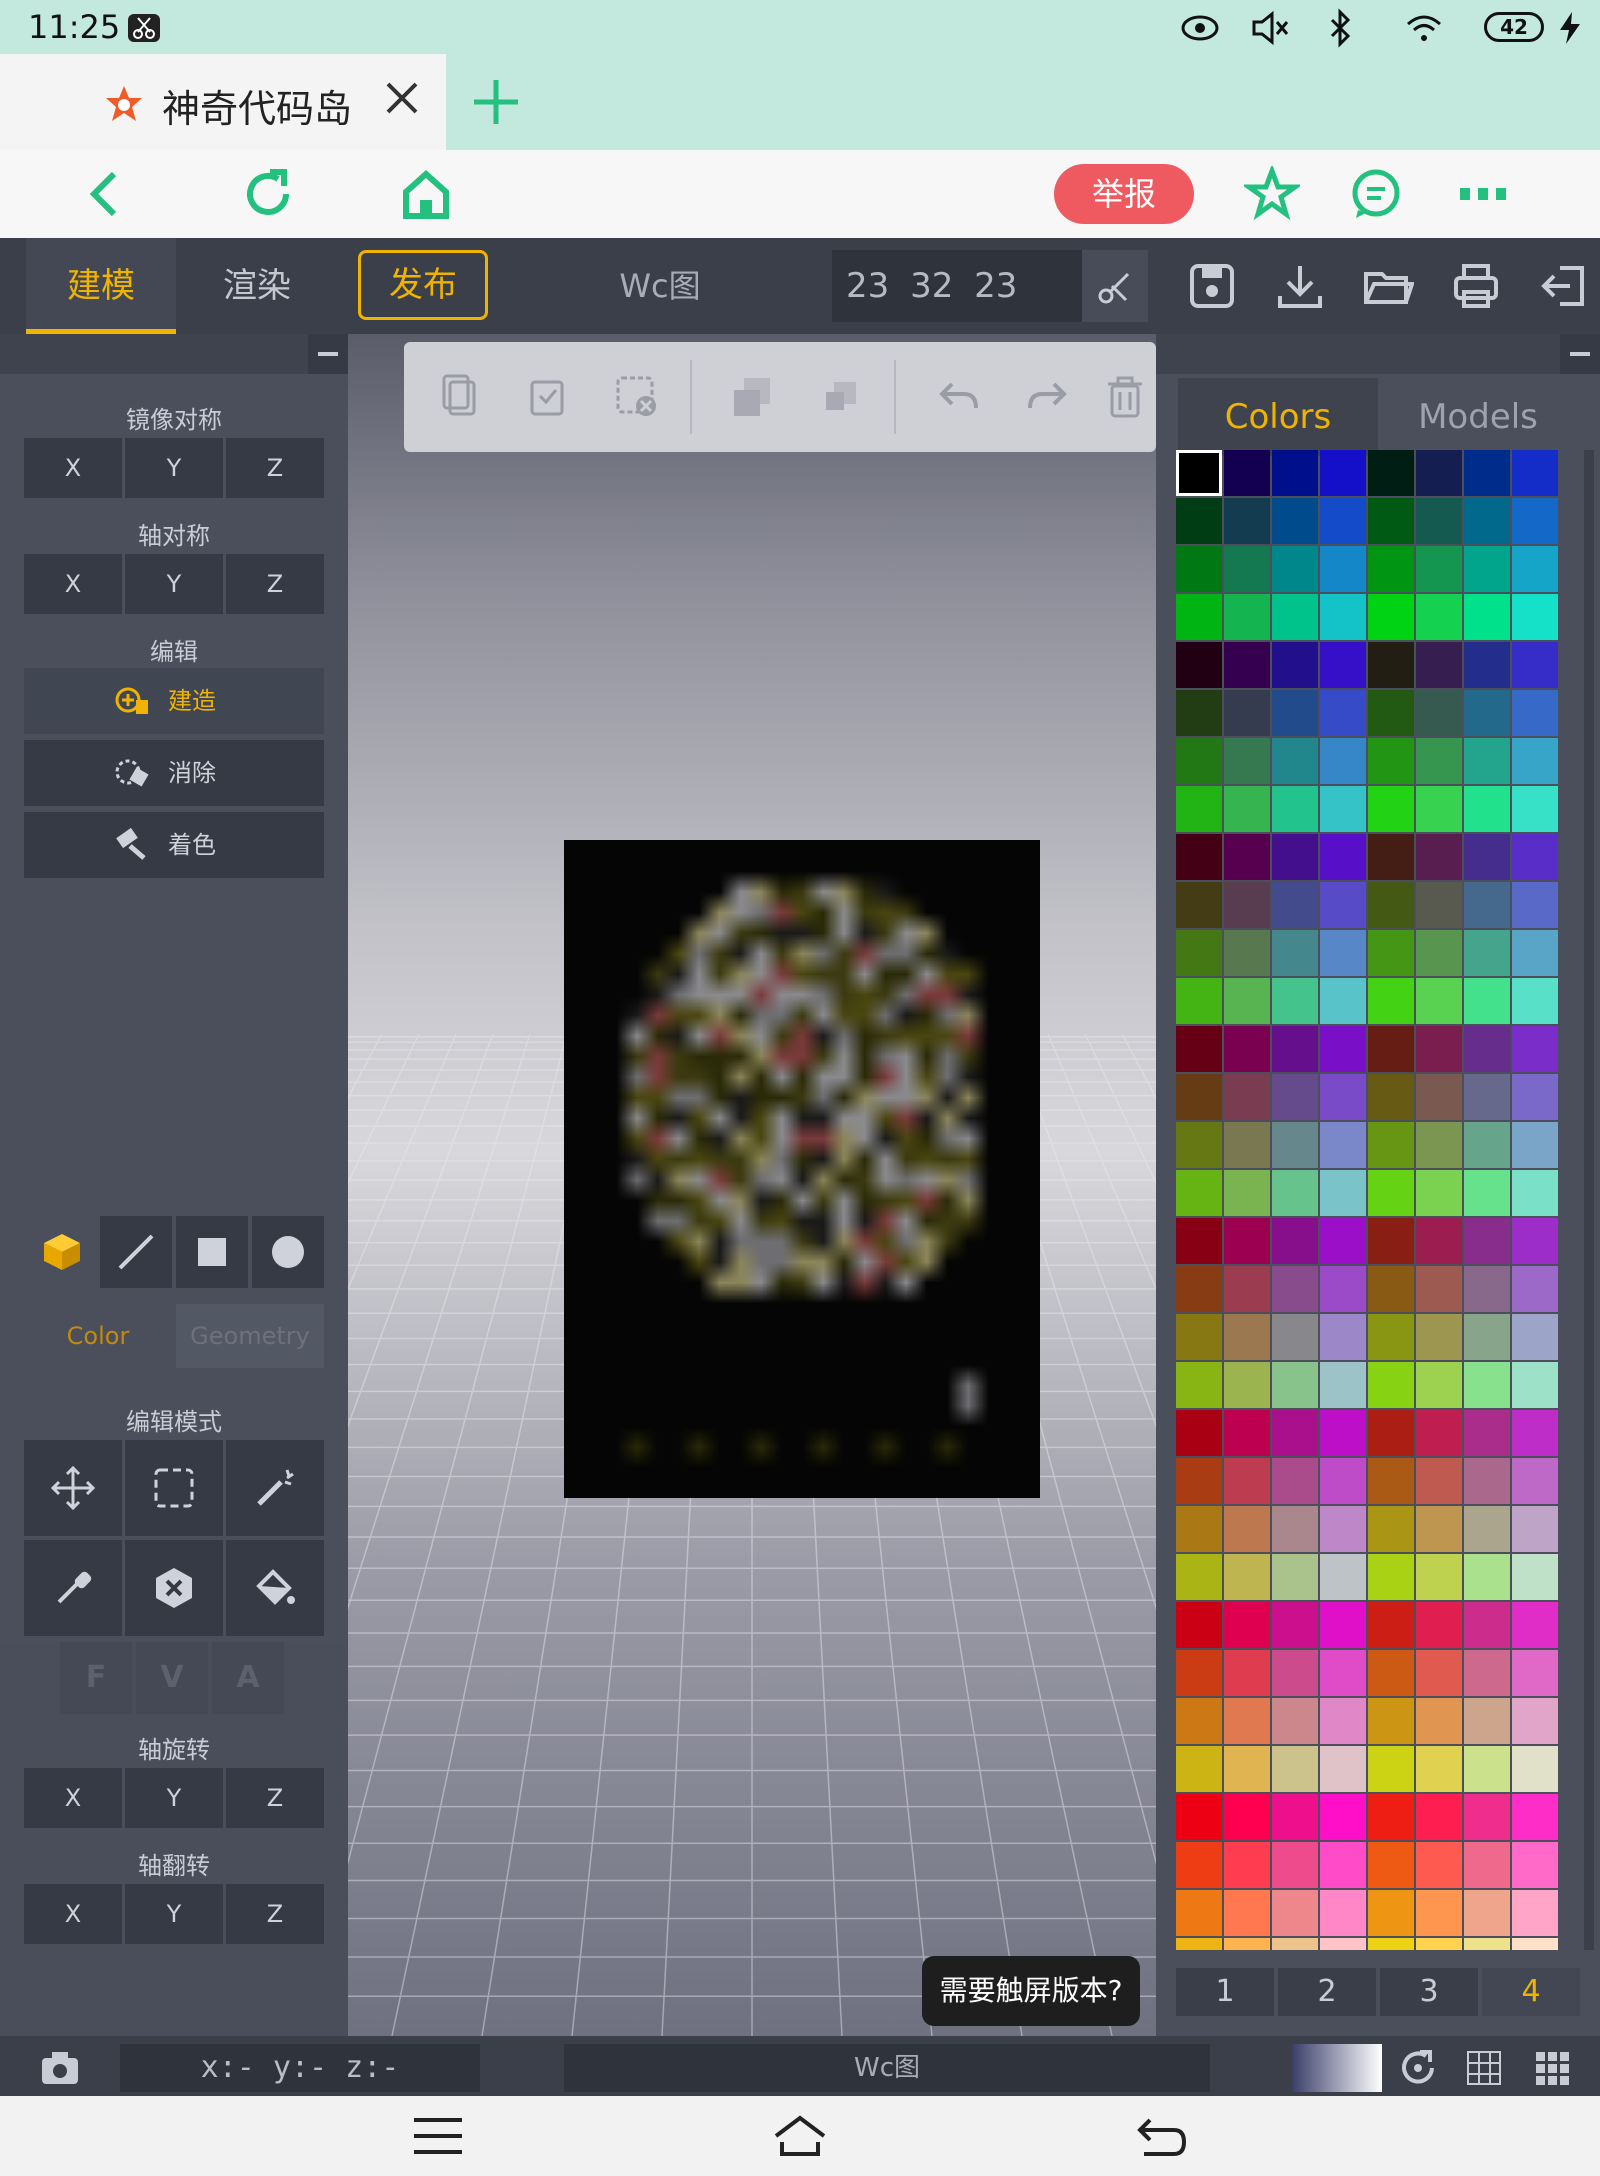 The width and height of the screenshot is (1600, 2176). What do you see at coordinates (1484, 194) in the screenshot?
I see `more-icon` at bounding box center [1484, 194].